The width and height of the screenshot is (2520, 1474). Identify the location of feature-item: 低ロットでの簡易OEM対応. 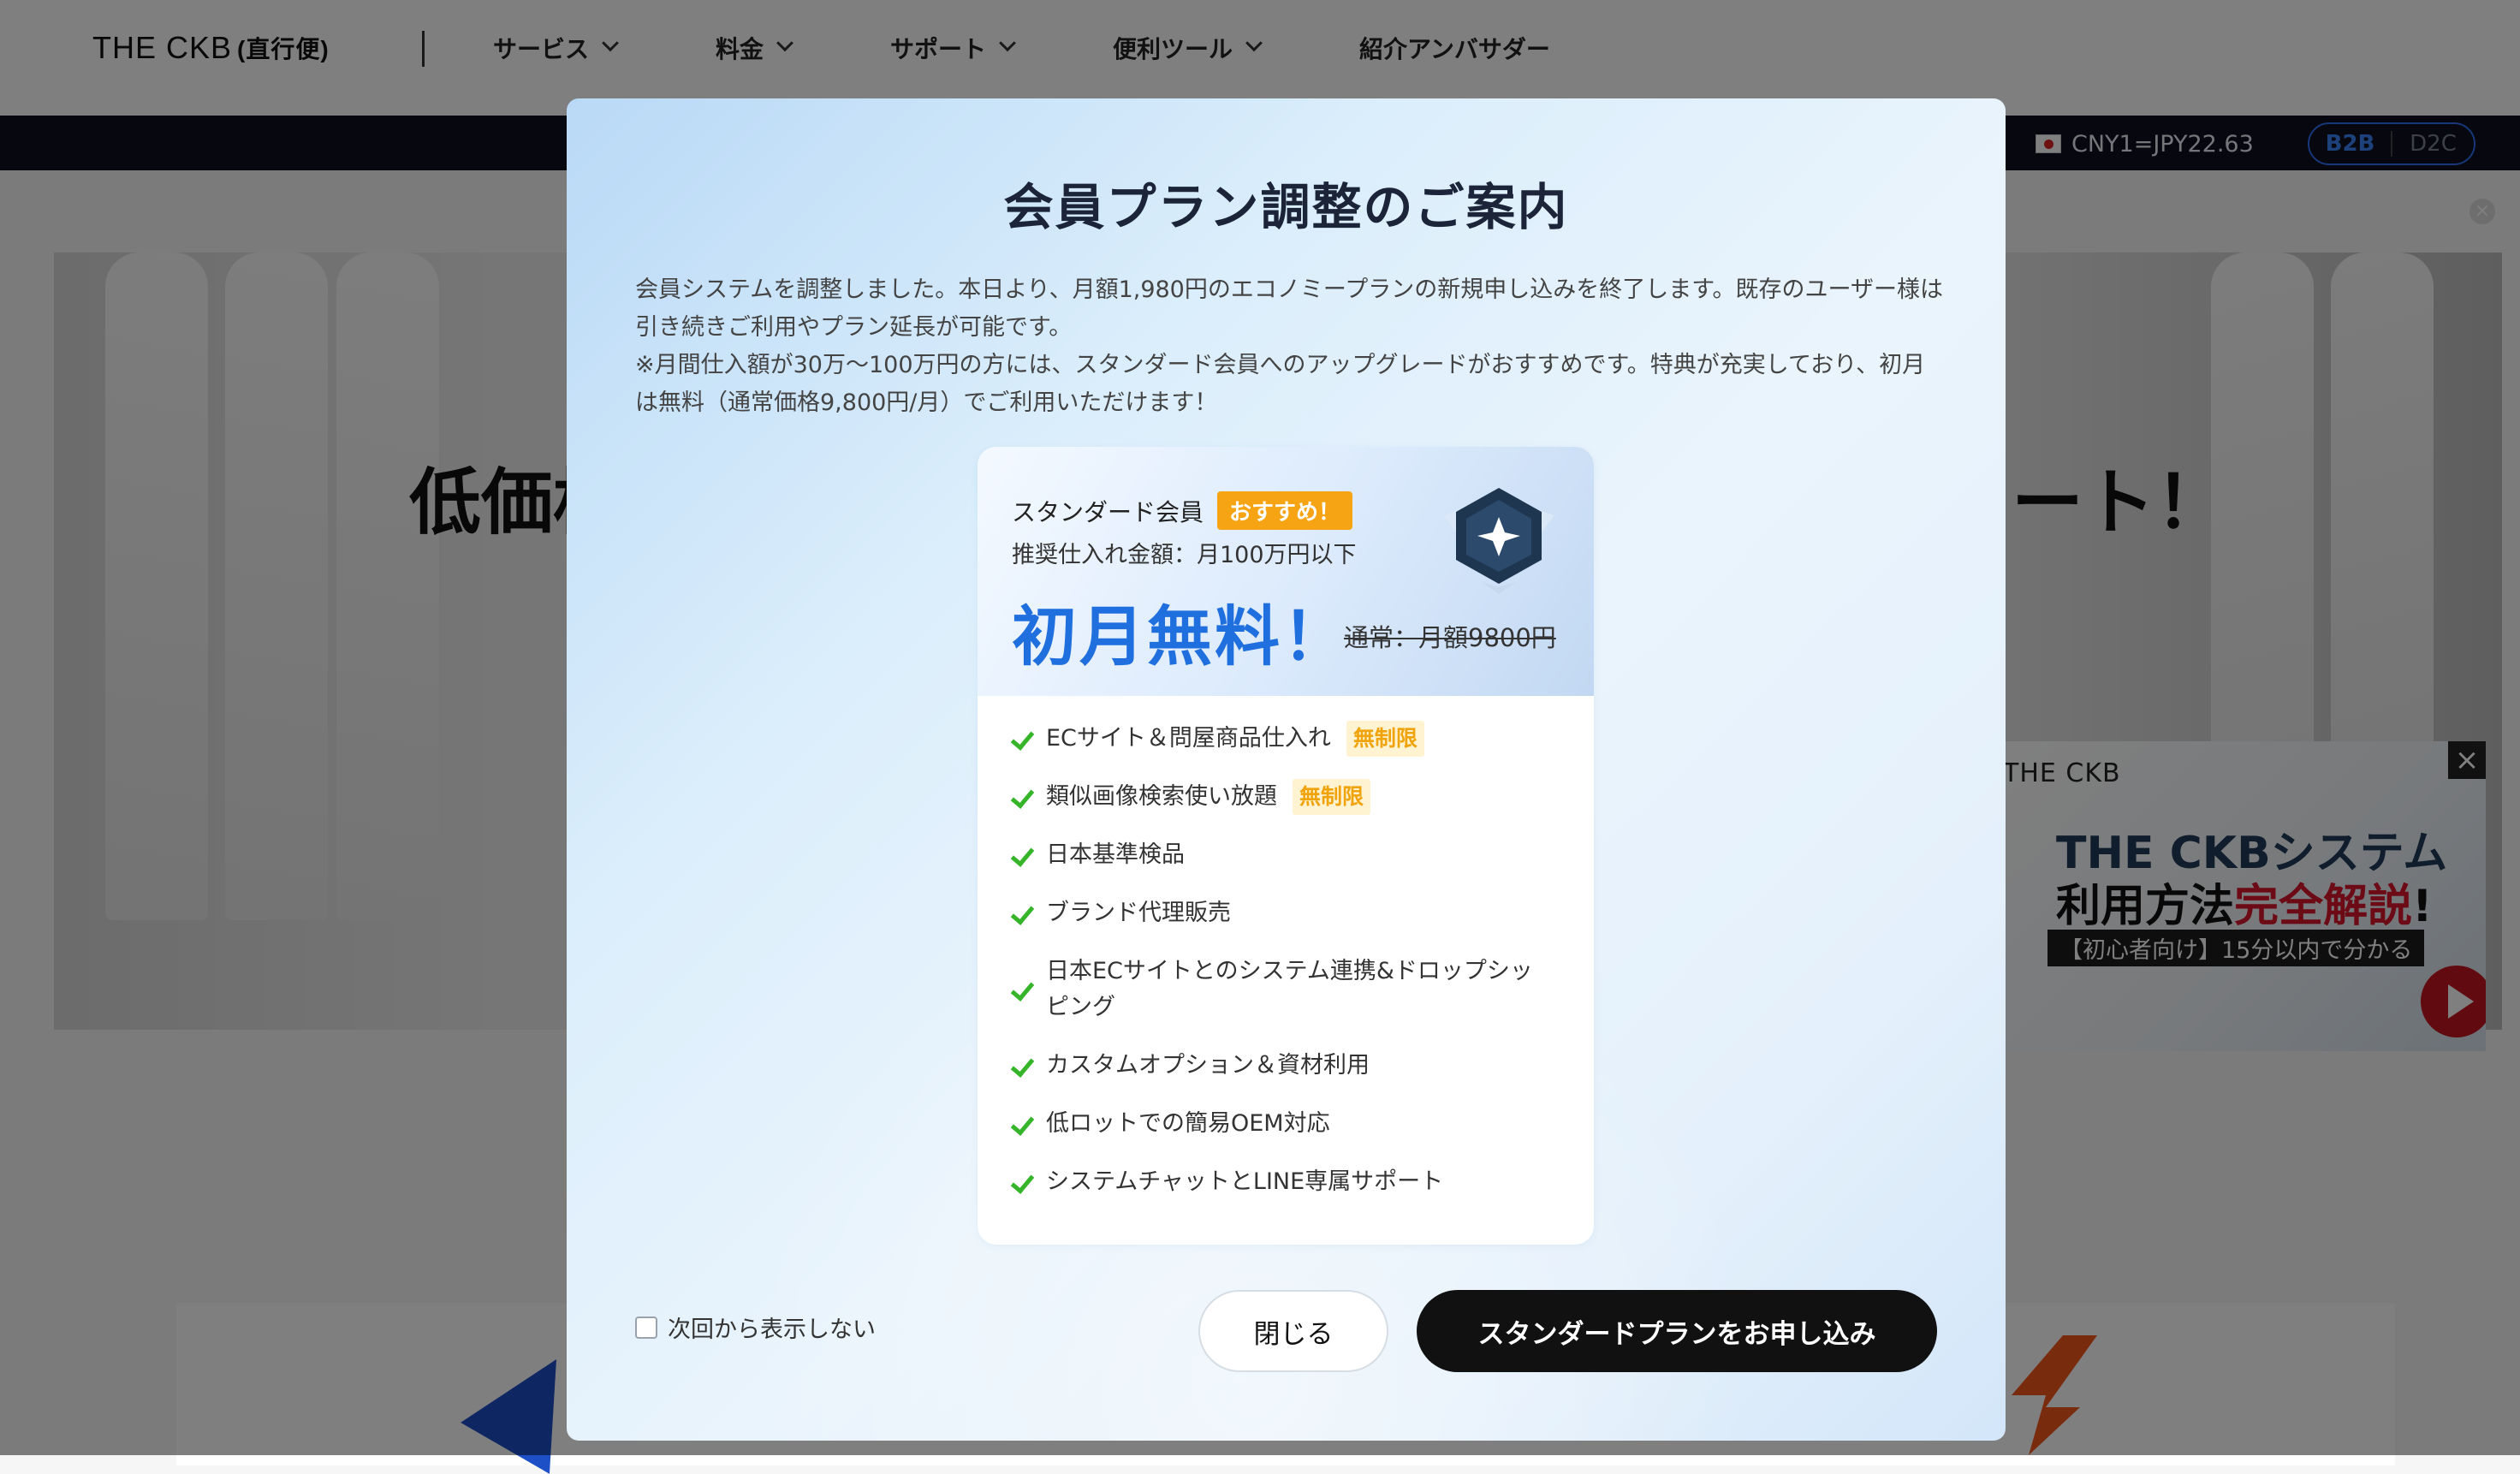
(1286, 1124).